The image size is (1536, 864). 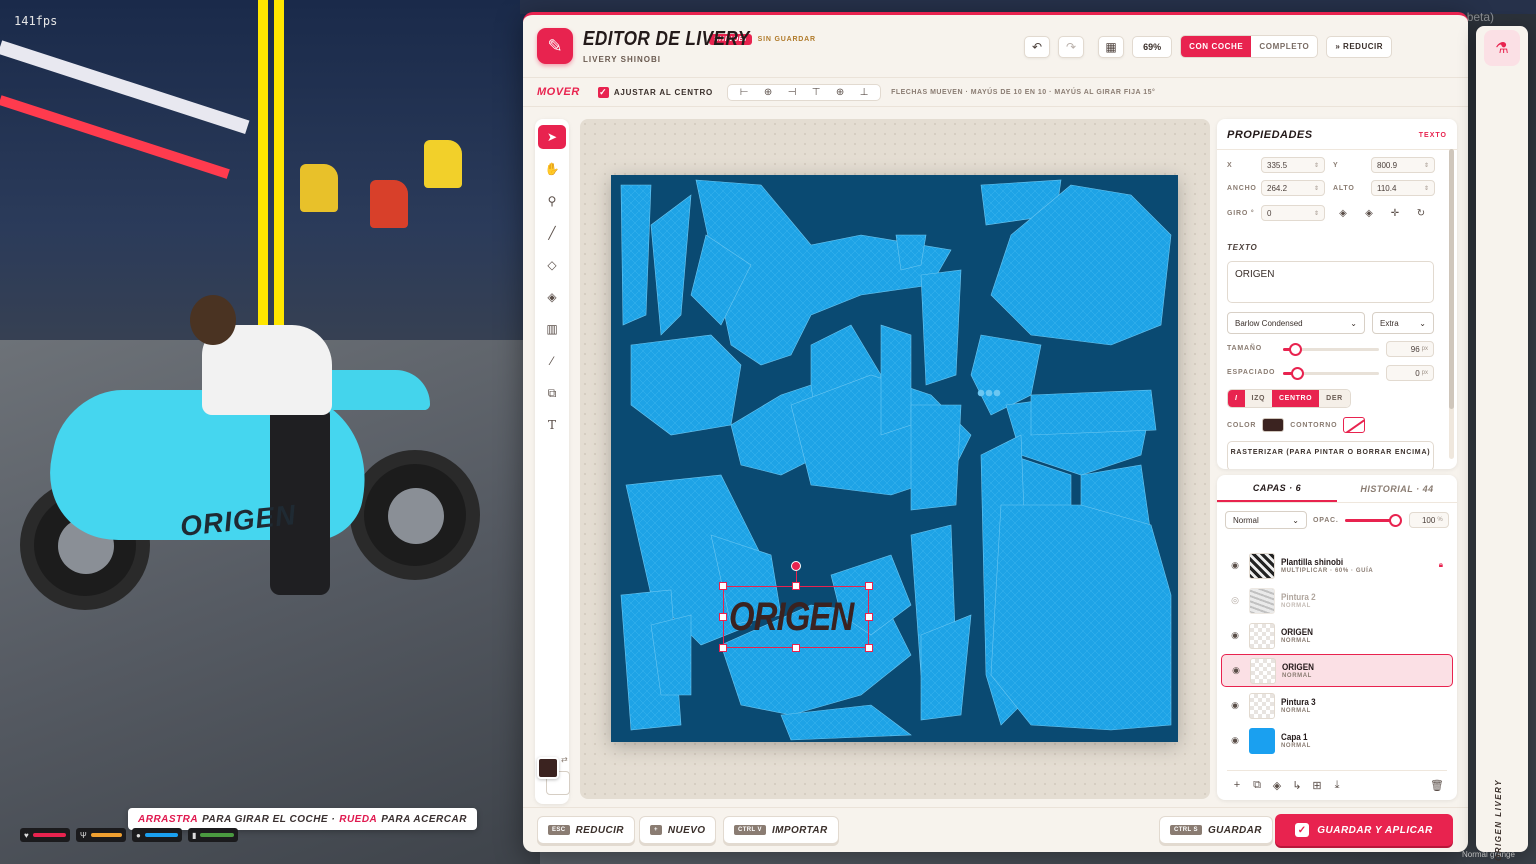 What do you see at coordinates (869, 648) in the screenshot?
I see `resize-handle-se` at bounding box center [869, 648].